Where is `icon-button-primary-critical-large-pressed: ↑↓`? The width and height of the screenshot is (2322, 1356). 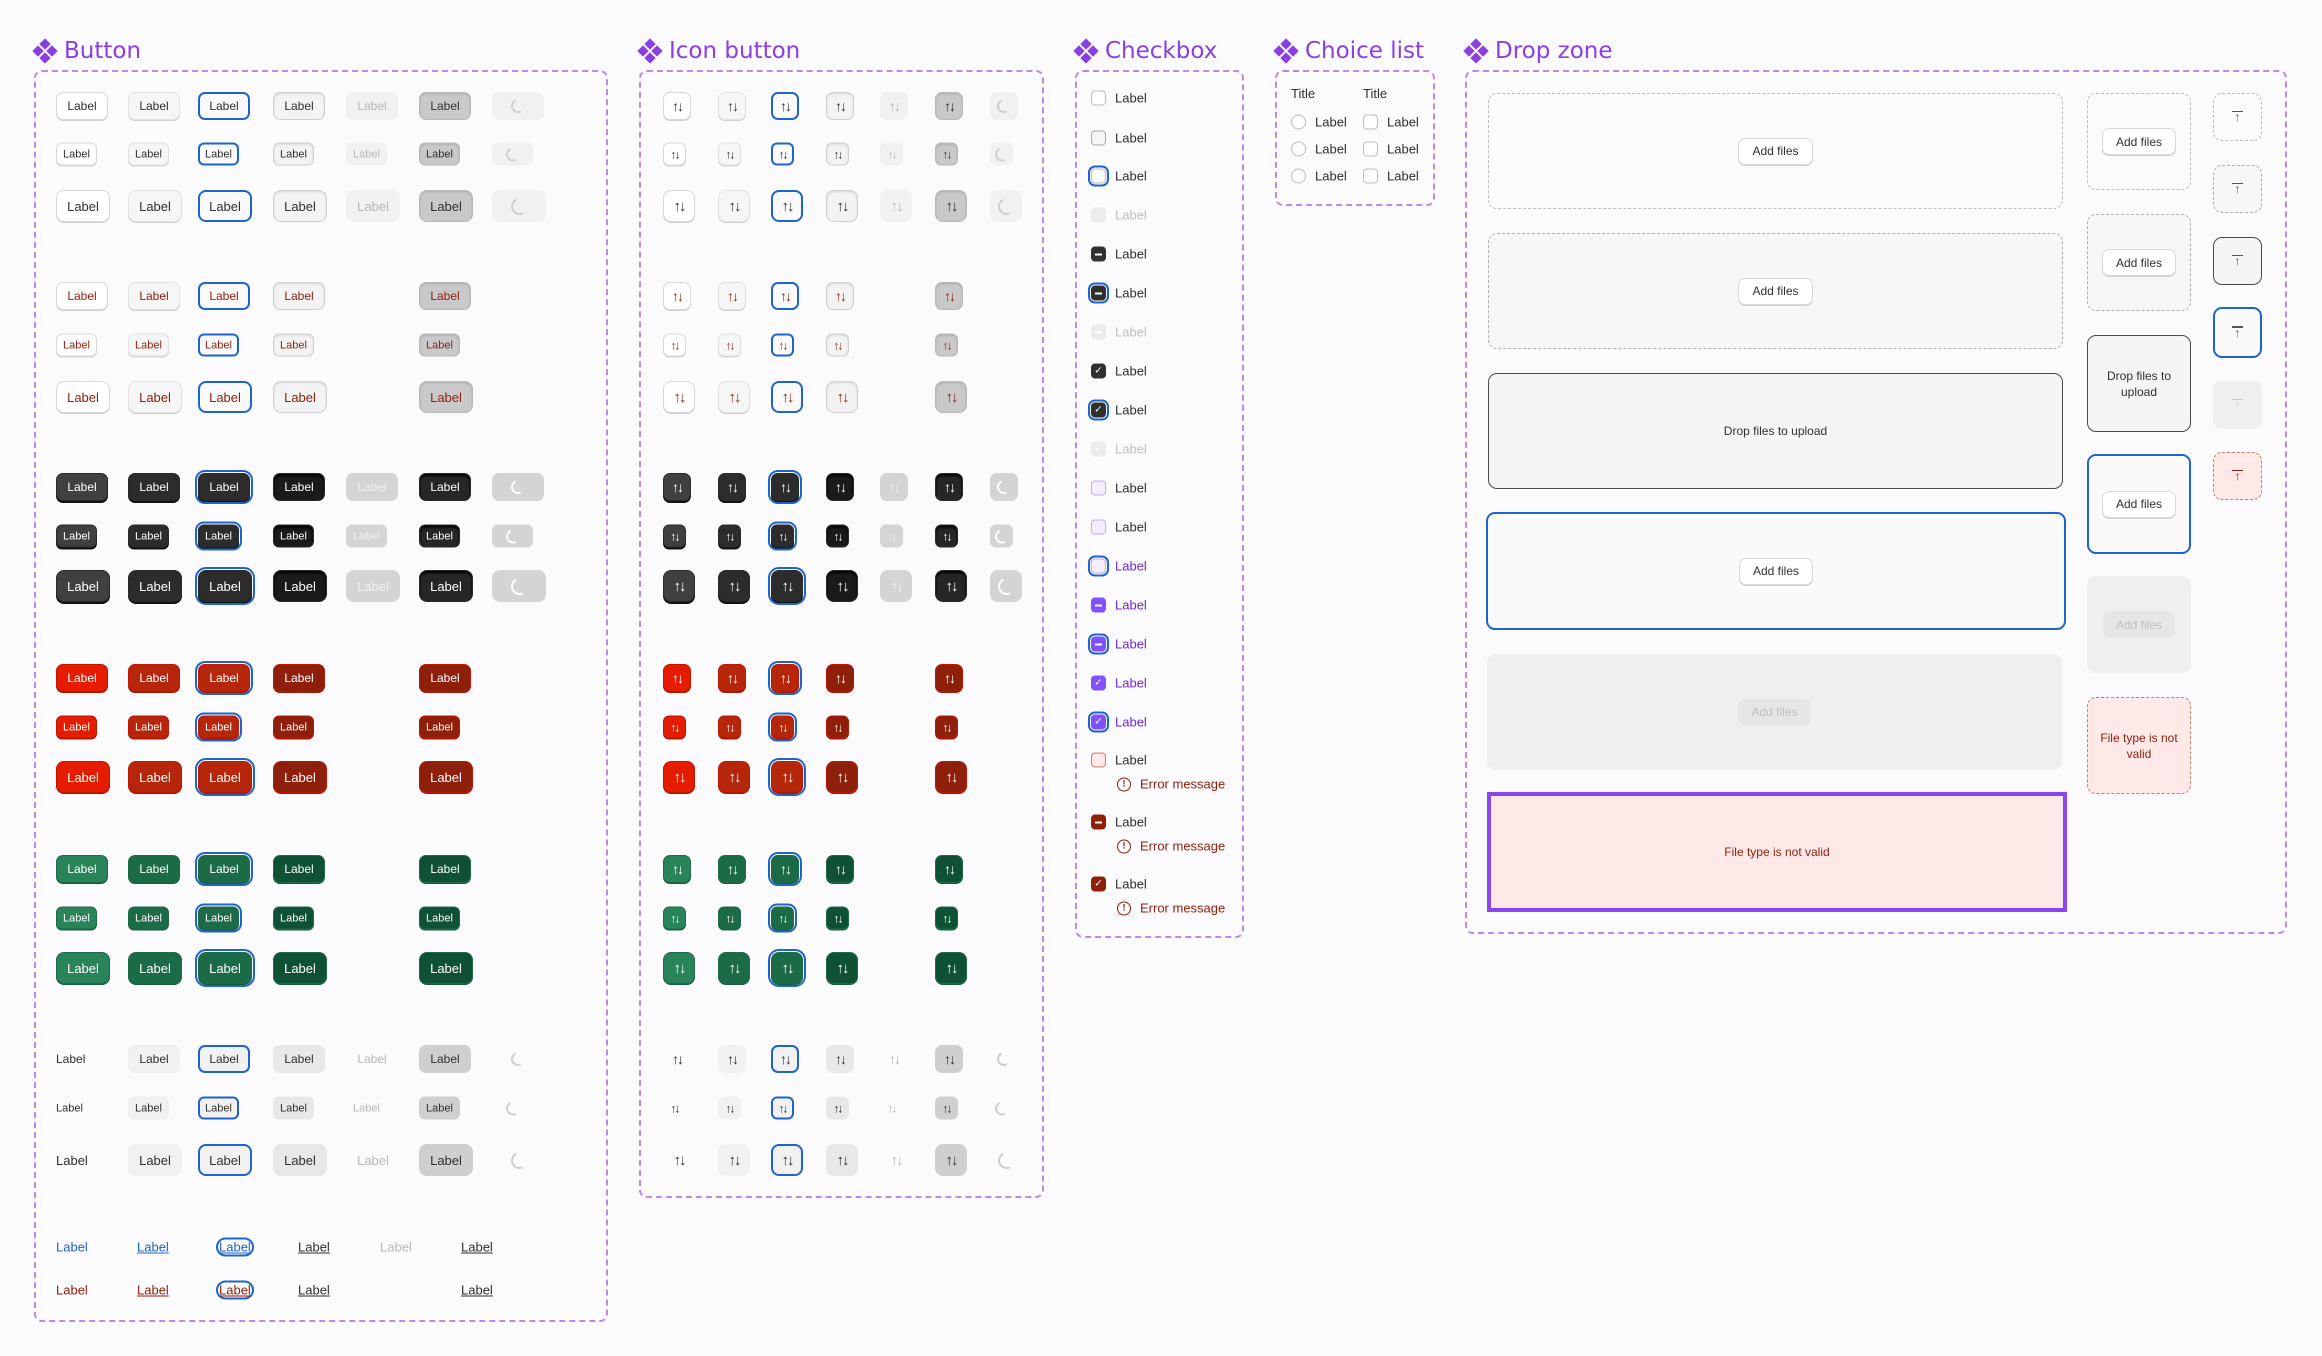
icon-button-primary-critical-large-pressed: ↑↓ is located at coordinates (842, 777).